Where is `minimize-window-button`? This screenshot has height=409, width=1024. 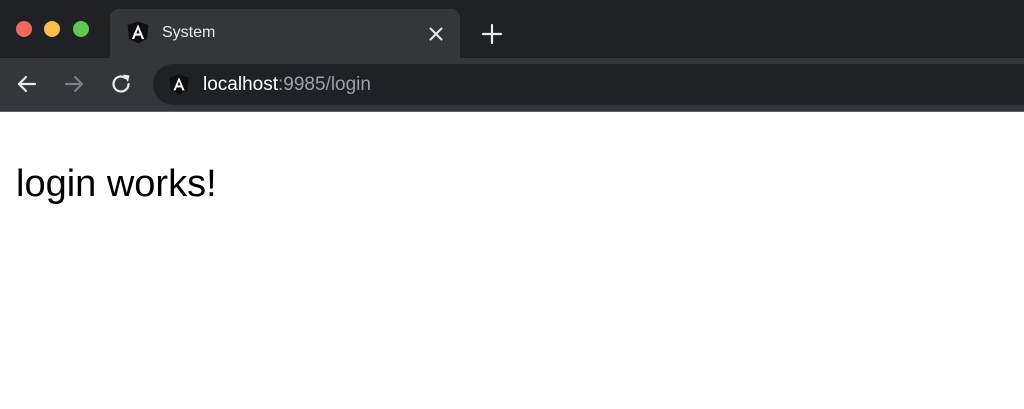 minimize-window-button is located at coordinates (52, 29).